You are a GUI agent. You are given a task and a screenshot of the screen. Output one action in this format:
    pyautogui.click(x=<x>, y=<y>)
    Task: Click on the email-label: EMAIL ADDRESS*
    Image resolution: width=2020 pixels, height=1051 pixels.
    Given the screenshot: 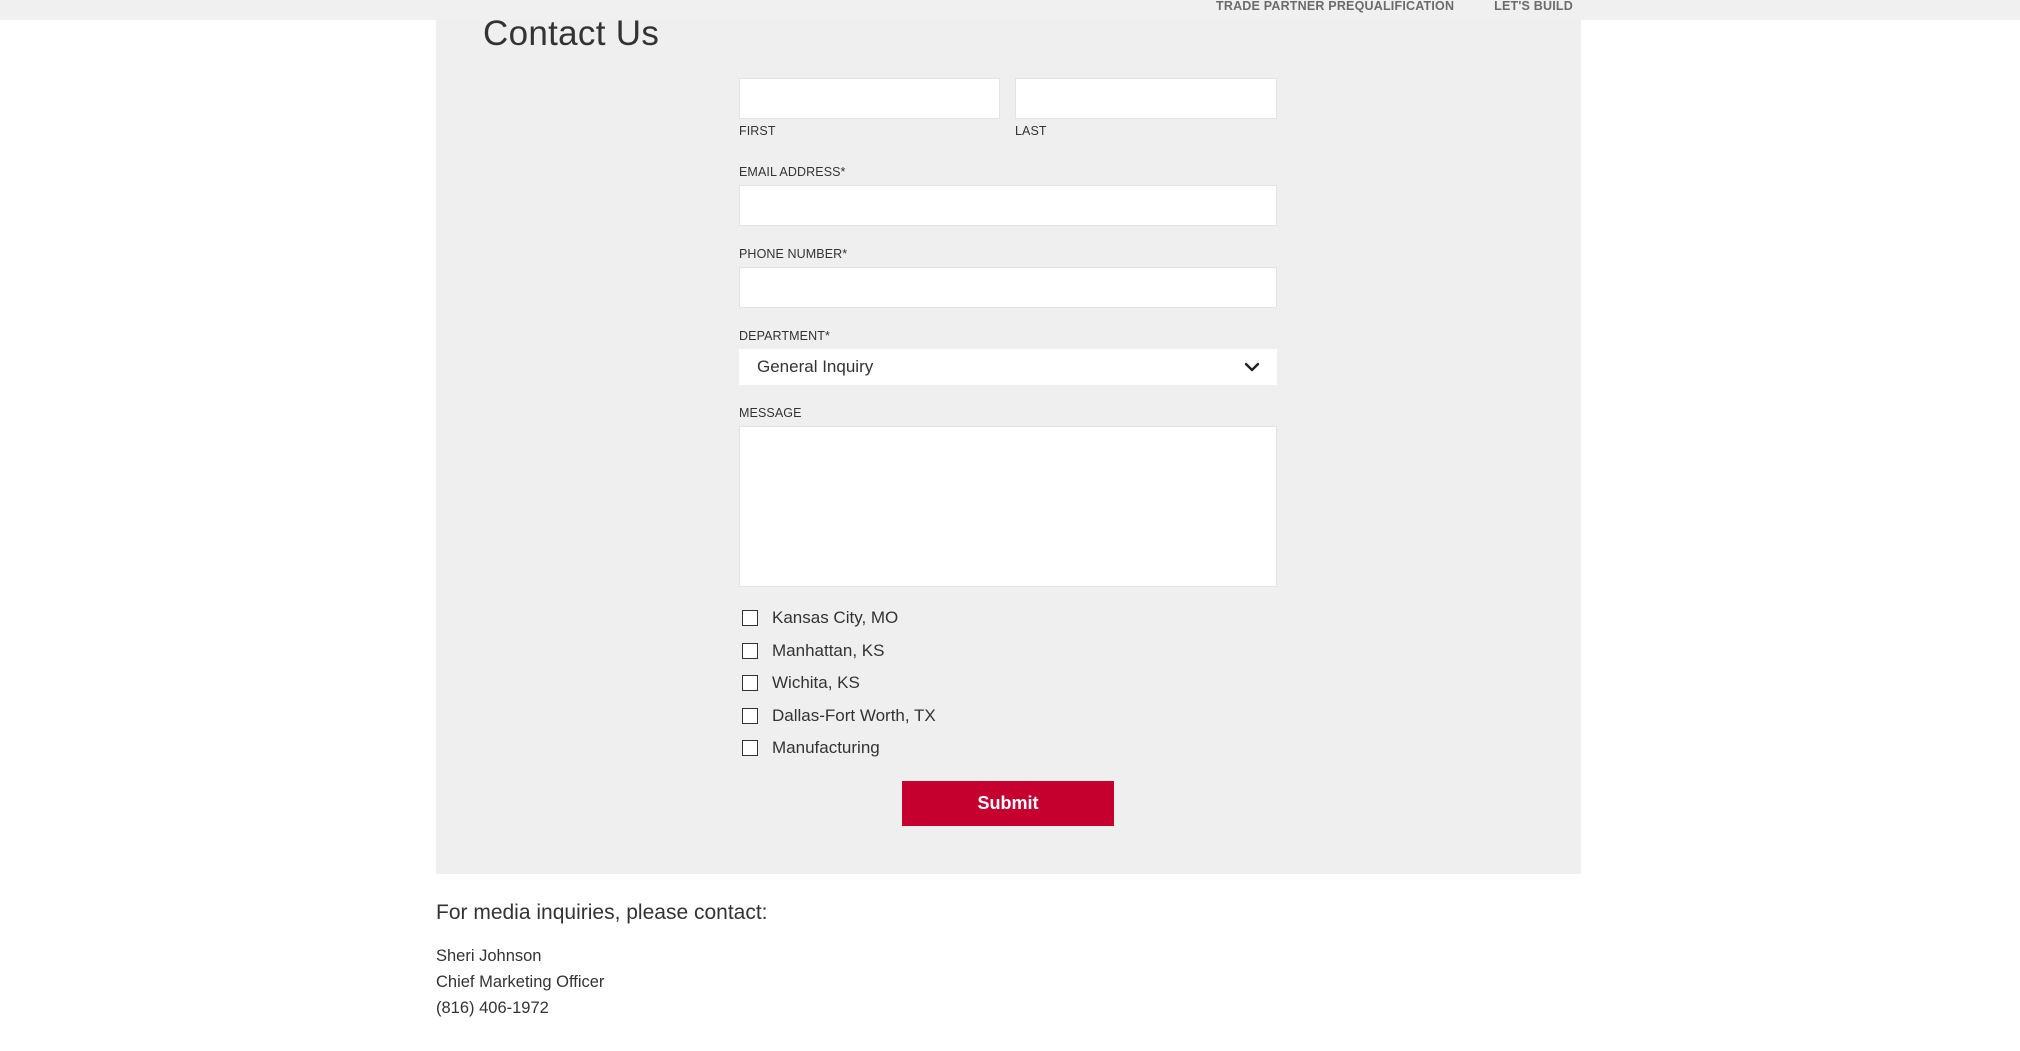 What is the action you would take?
    pyautogui.click(x=792, y=172)
    